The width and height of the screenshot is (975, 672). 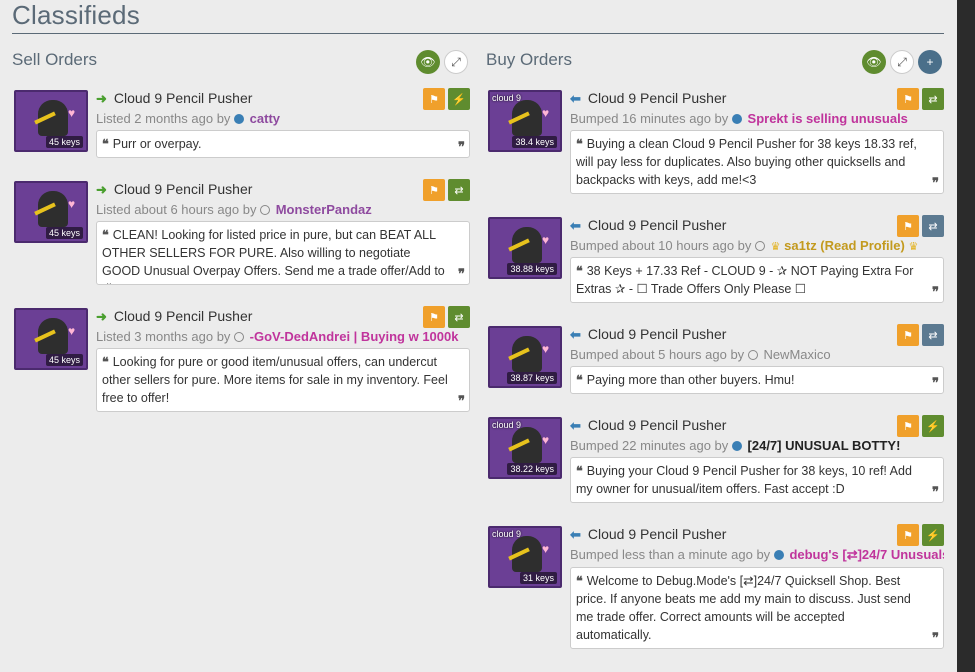 What do you see at coordinates (478, 33) in the screenshot?
I see `title-divider` at bounding box center [478, 33].